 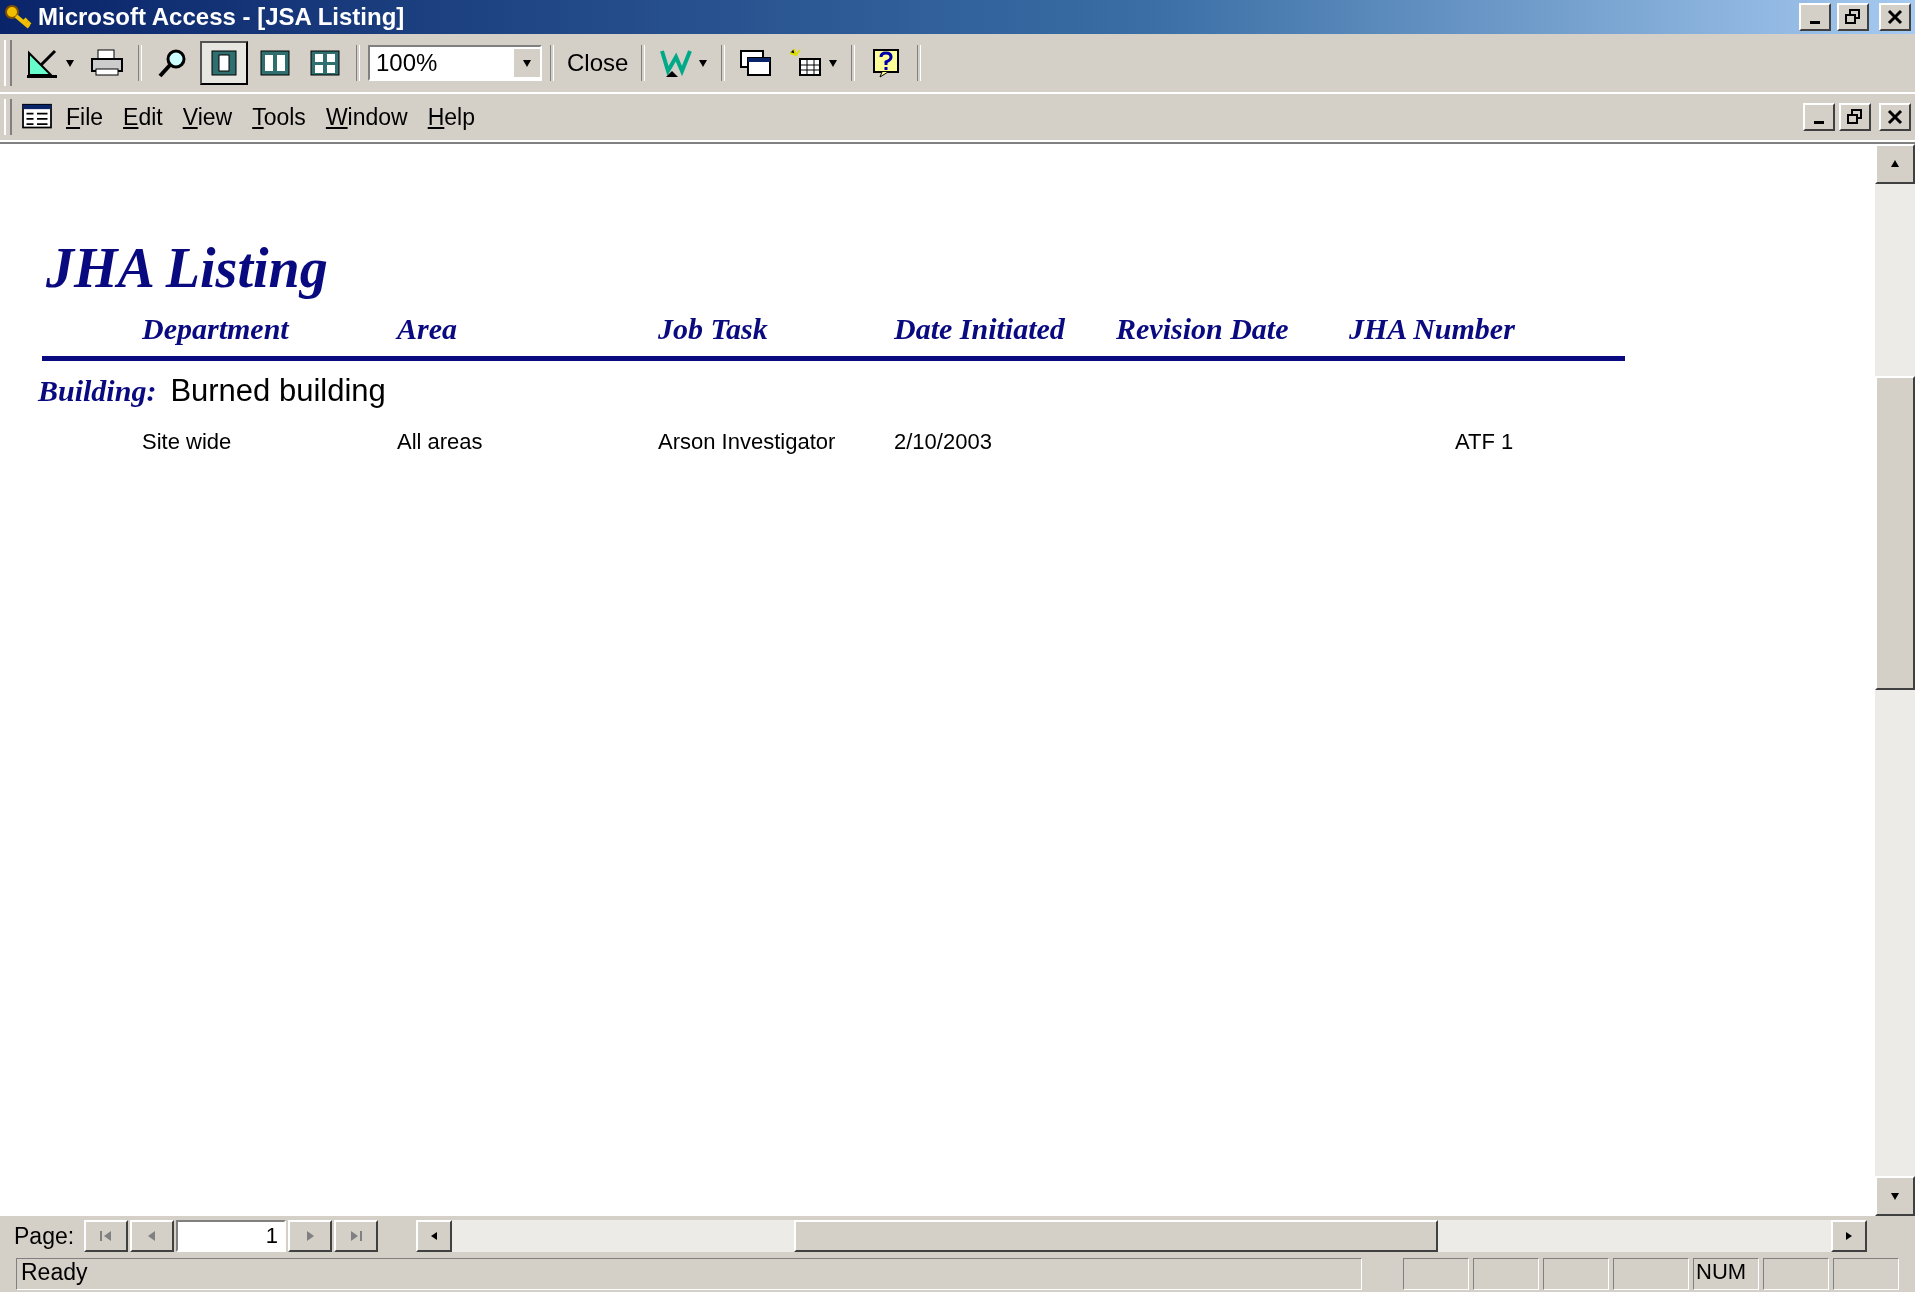 I want to click on scroll-down-button, so click(x=1895, y=1196).